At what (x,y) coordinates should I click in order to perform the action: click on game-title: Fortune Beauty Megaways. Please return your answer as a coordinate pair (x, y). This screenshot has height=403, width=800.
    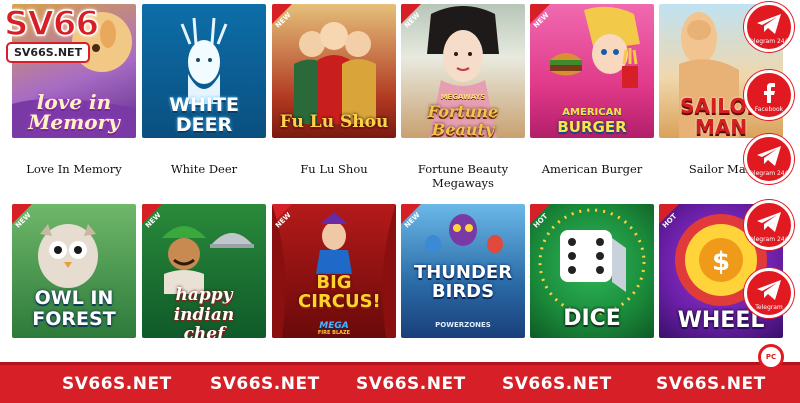
    Looking at the image, I should click on (463, 176).